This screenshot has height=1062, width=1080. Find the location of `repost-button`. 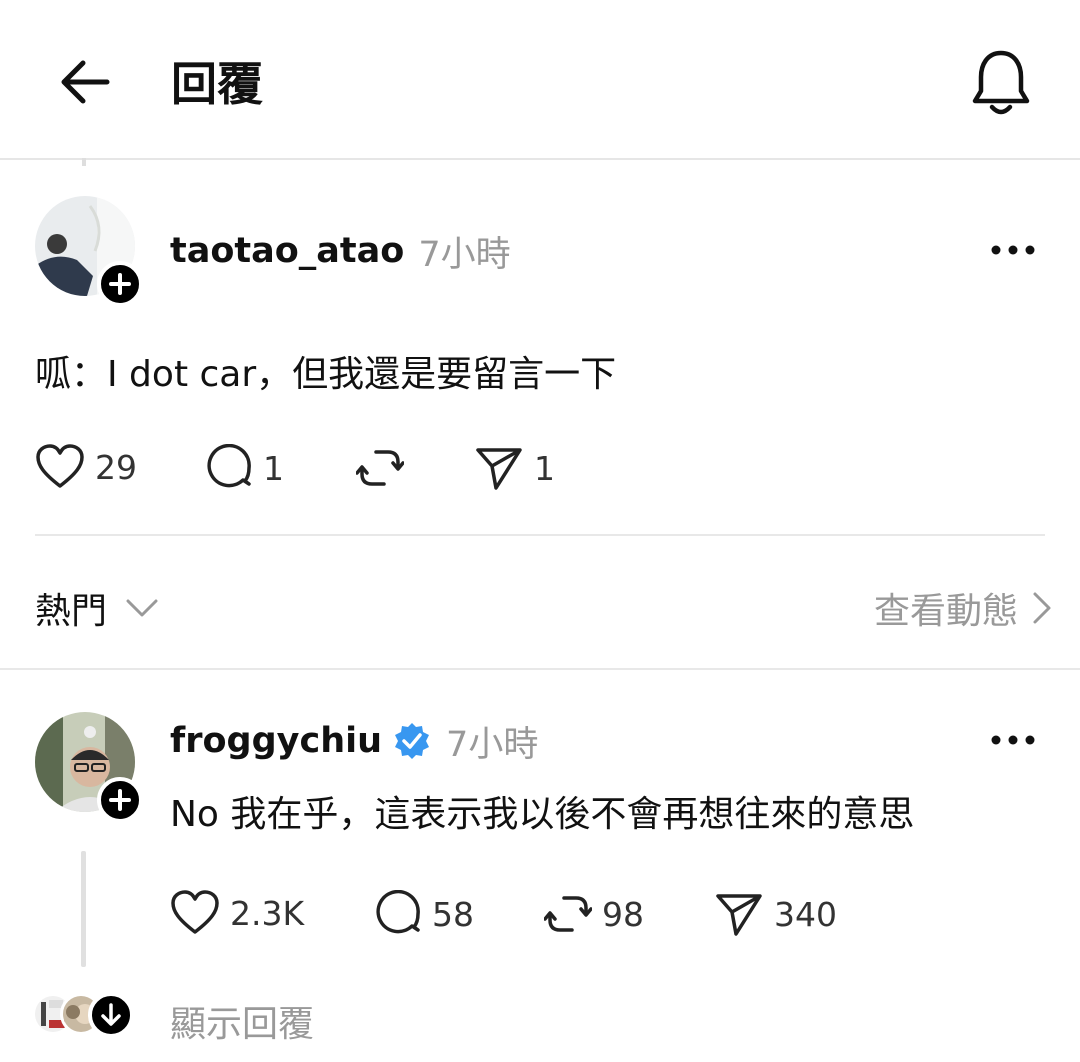

repost-button is located at coordinates (380, 468).